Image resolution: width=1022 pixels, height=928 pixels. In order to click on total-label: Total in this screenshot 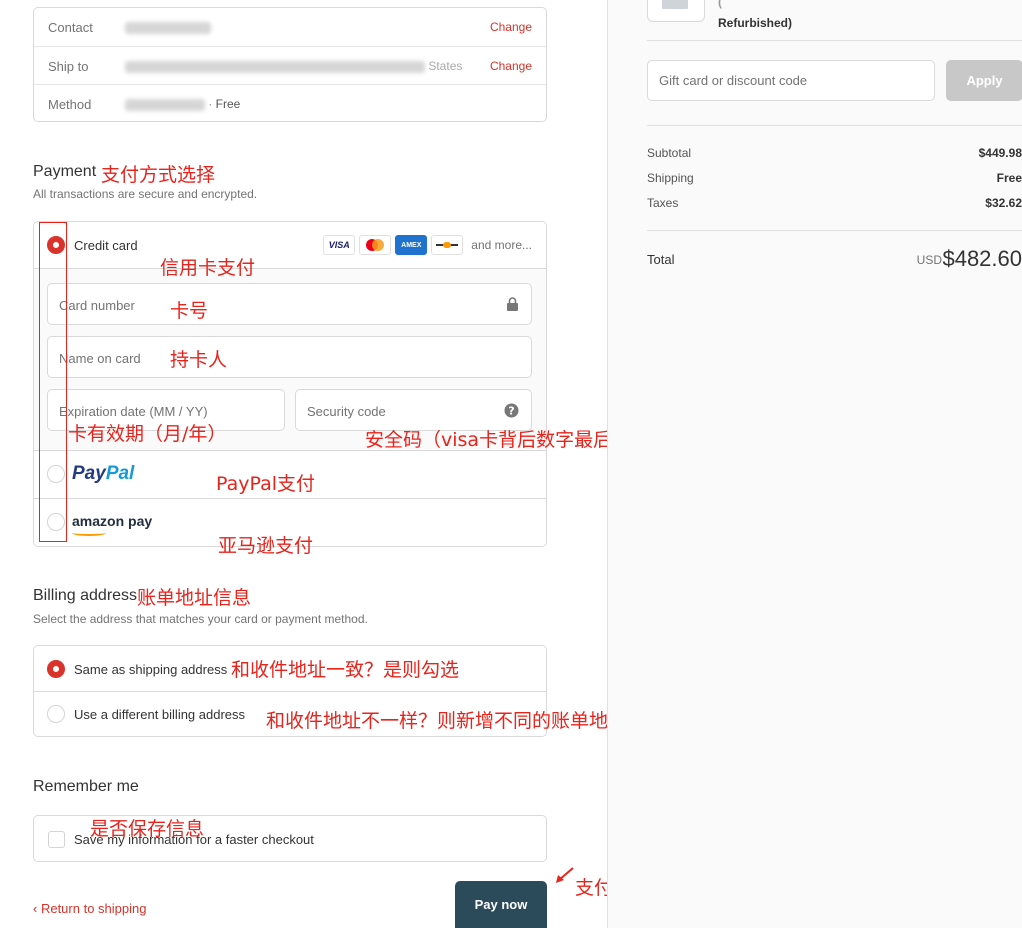, I will do `click(661, 259)`.